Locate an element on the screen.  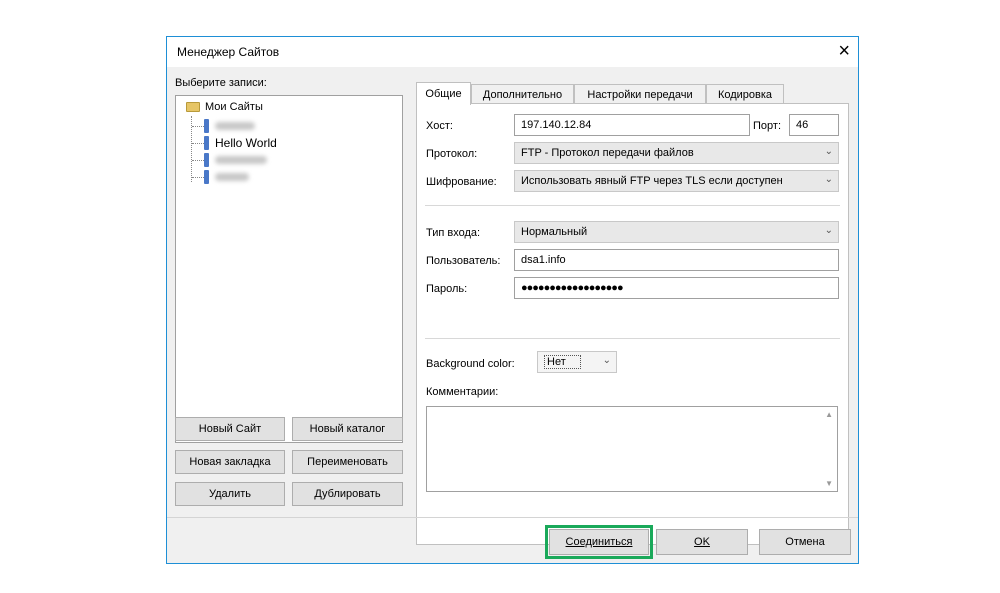
host-input: 197.140.12.84 is located at coordinates (632, 125).